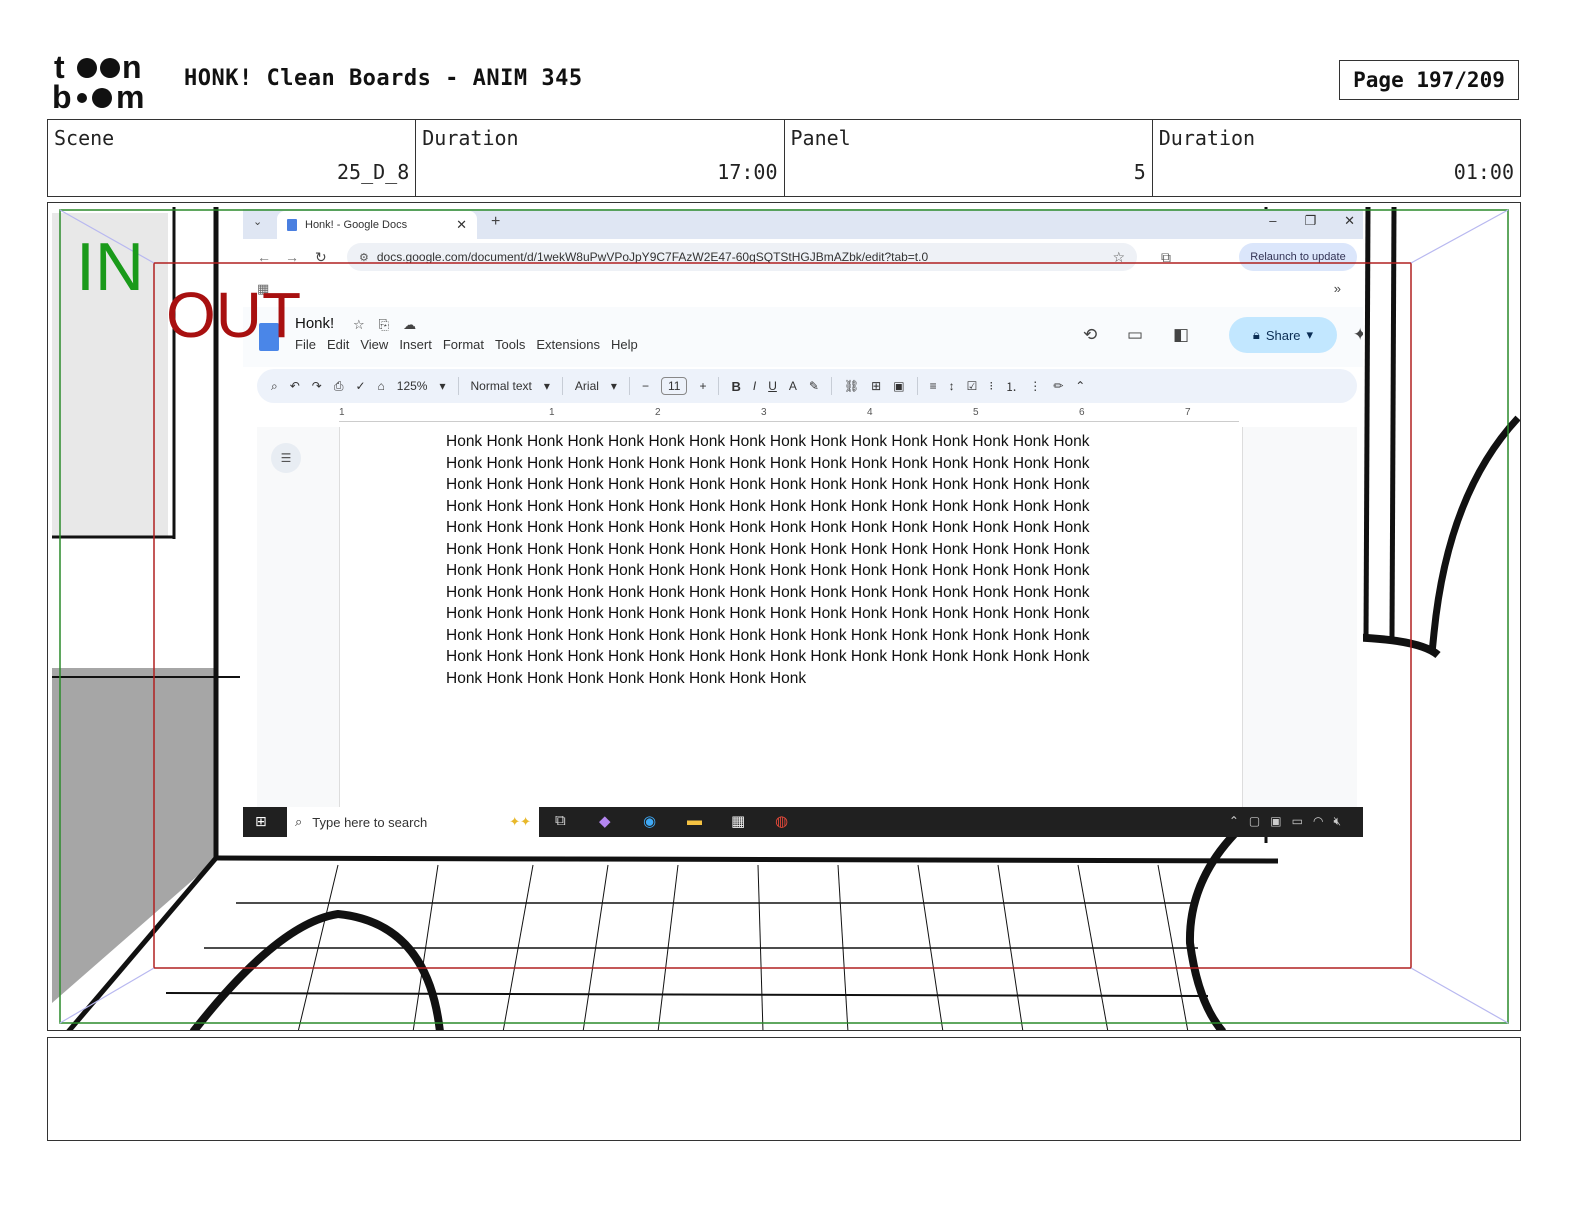  What do you see at coordinates (754, 386) in the screenshot?
I see `italic-icon: I` at bounding box center [754, 386].